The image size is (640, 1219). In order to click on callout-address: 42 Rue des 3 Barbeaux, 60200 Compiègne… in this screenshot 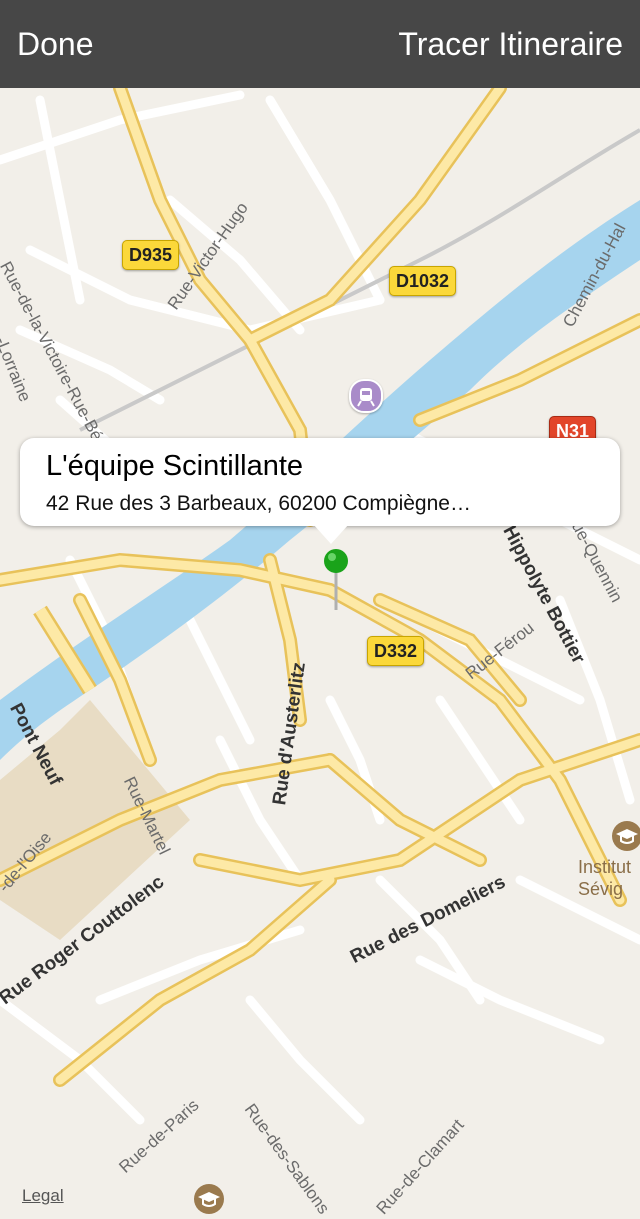, I will do `click(258, 503)`.